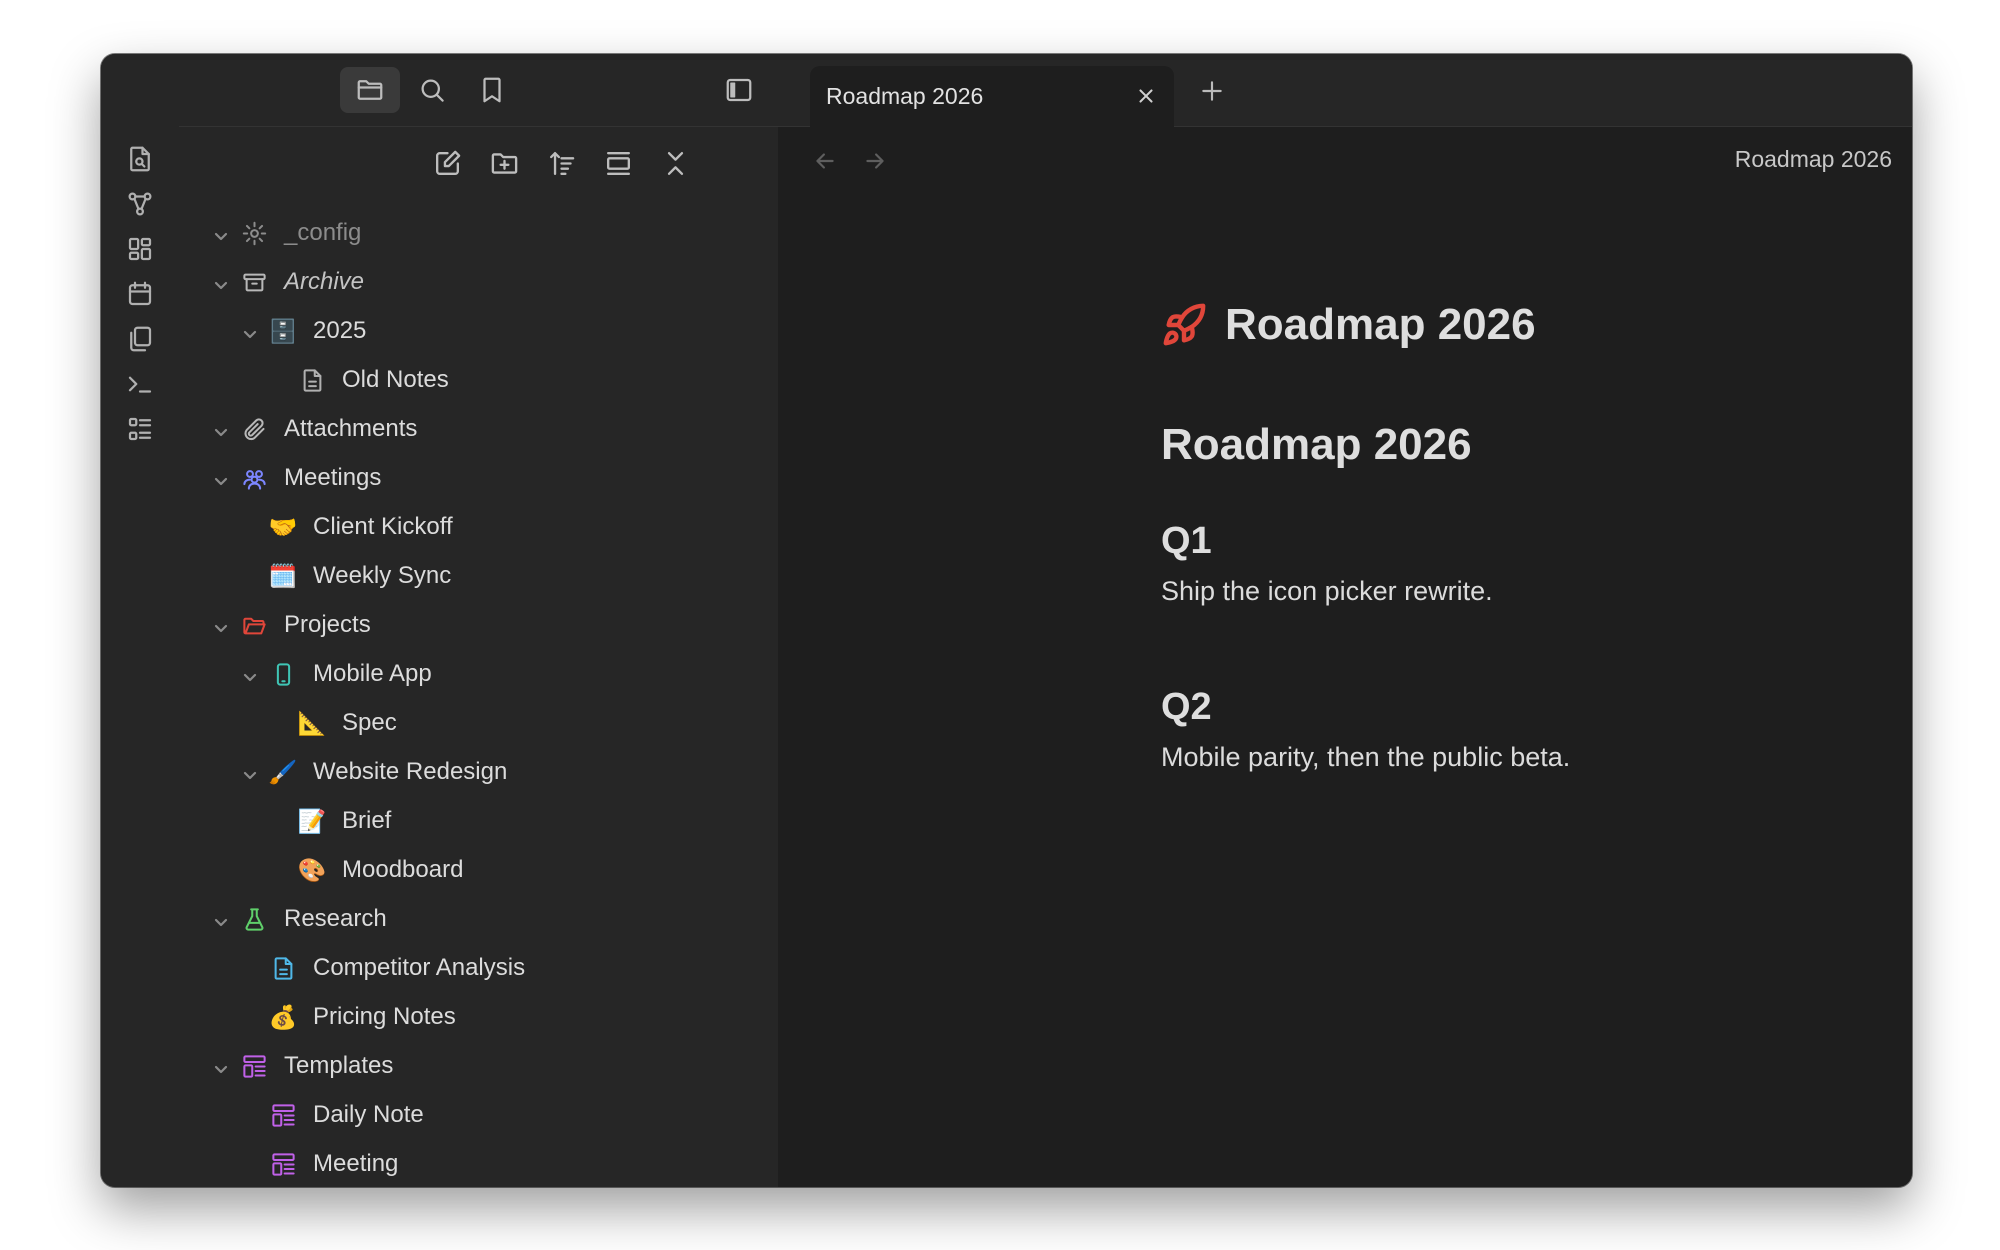 This screenshot has width=2000, height=1250. Describe the element at coordinates (474, 576) in the screenshot. I see `tree-item-weekly-sync: 🗓️ Weekly Sync` at that location.